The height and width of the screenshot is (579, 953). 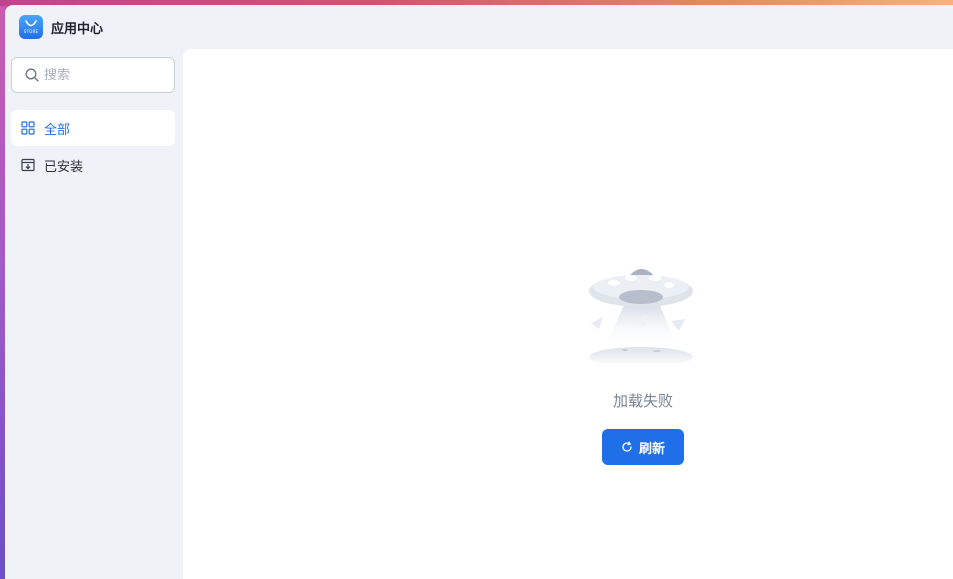 I want to click on sidebar-item-label: 全部, so click(x=57, y=130).